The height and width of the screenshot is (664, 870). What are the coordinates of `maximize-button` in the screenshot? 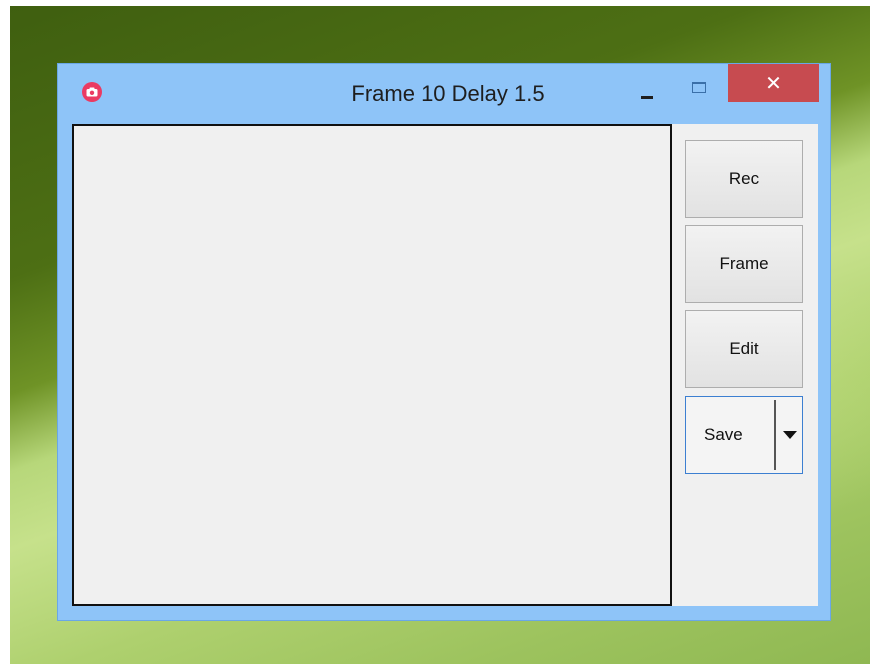 It's located at (700, 92).